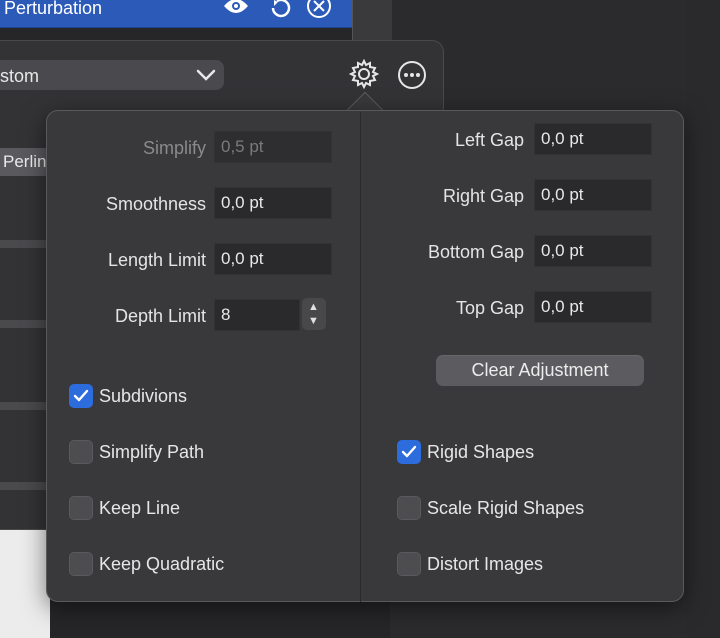  I want to click on stepper-up-icon: ▲, so click(313, 307).